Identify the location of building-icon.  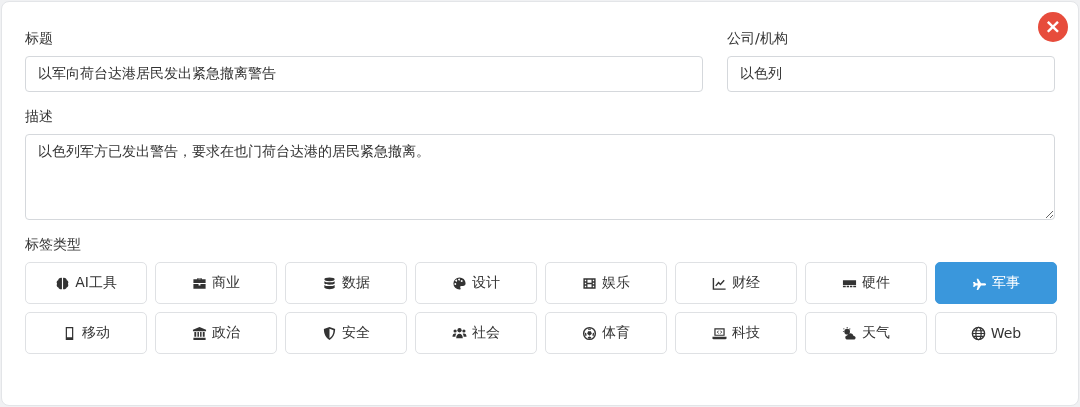
(199, 333).